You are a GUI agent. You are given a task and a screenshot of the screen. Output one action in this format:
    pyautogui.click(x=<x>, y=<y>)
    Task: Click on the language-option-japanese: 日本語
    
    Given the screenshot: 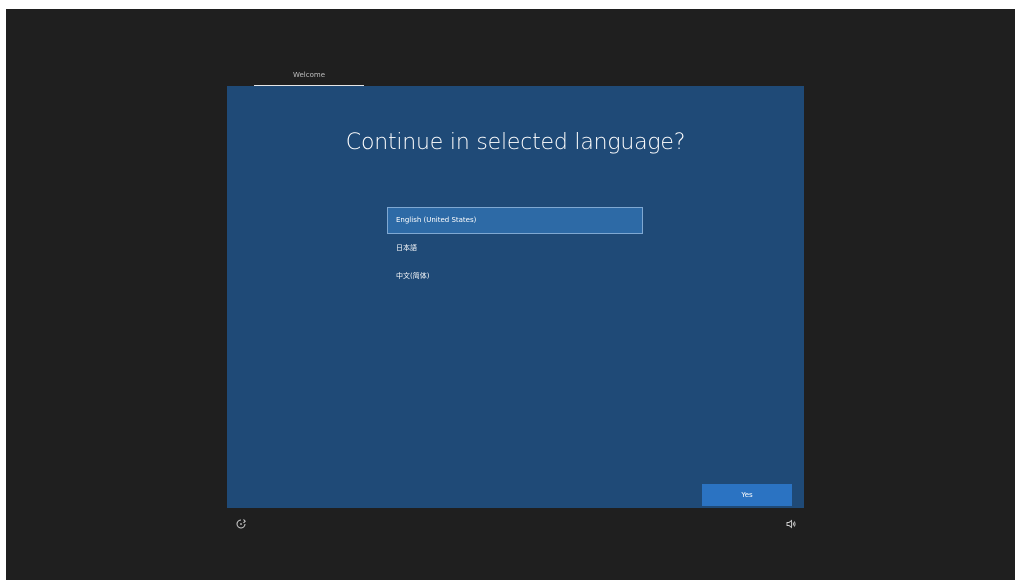 What is the action you would take?
    pyautogui.click(x=515, y=248)
    